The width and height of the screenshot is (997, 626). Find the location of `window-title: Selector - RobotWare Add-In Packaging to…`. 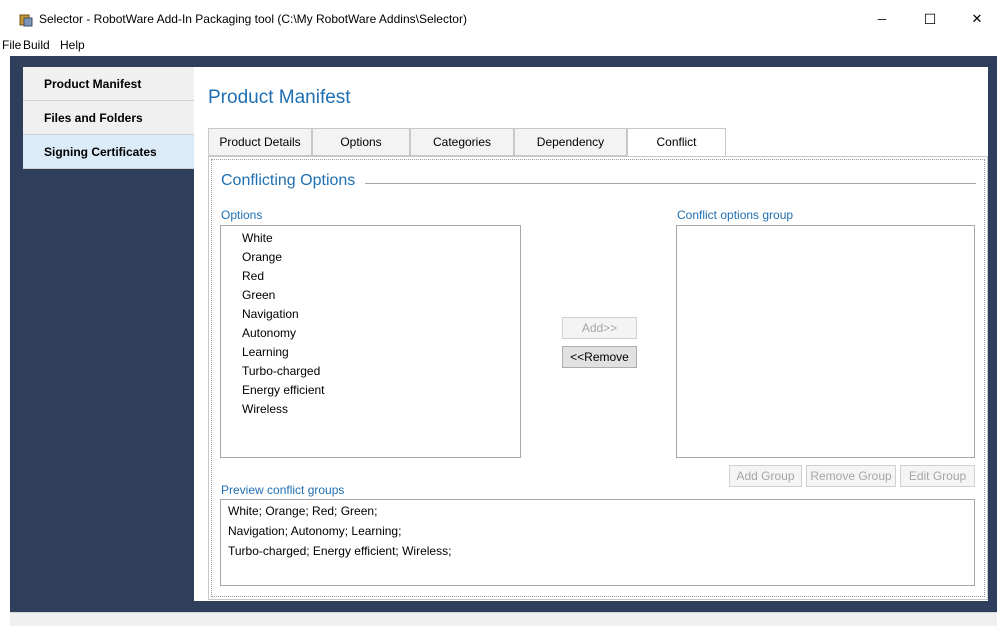

window-title: Selector - RobotWare Add-In Packaging to… is located at coordinates (253, 19).